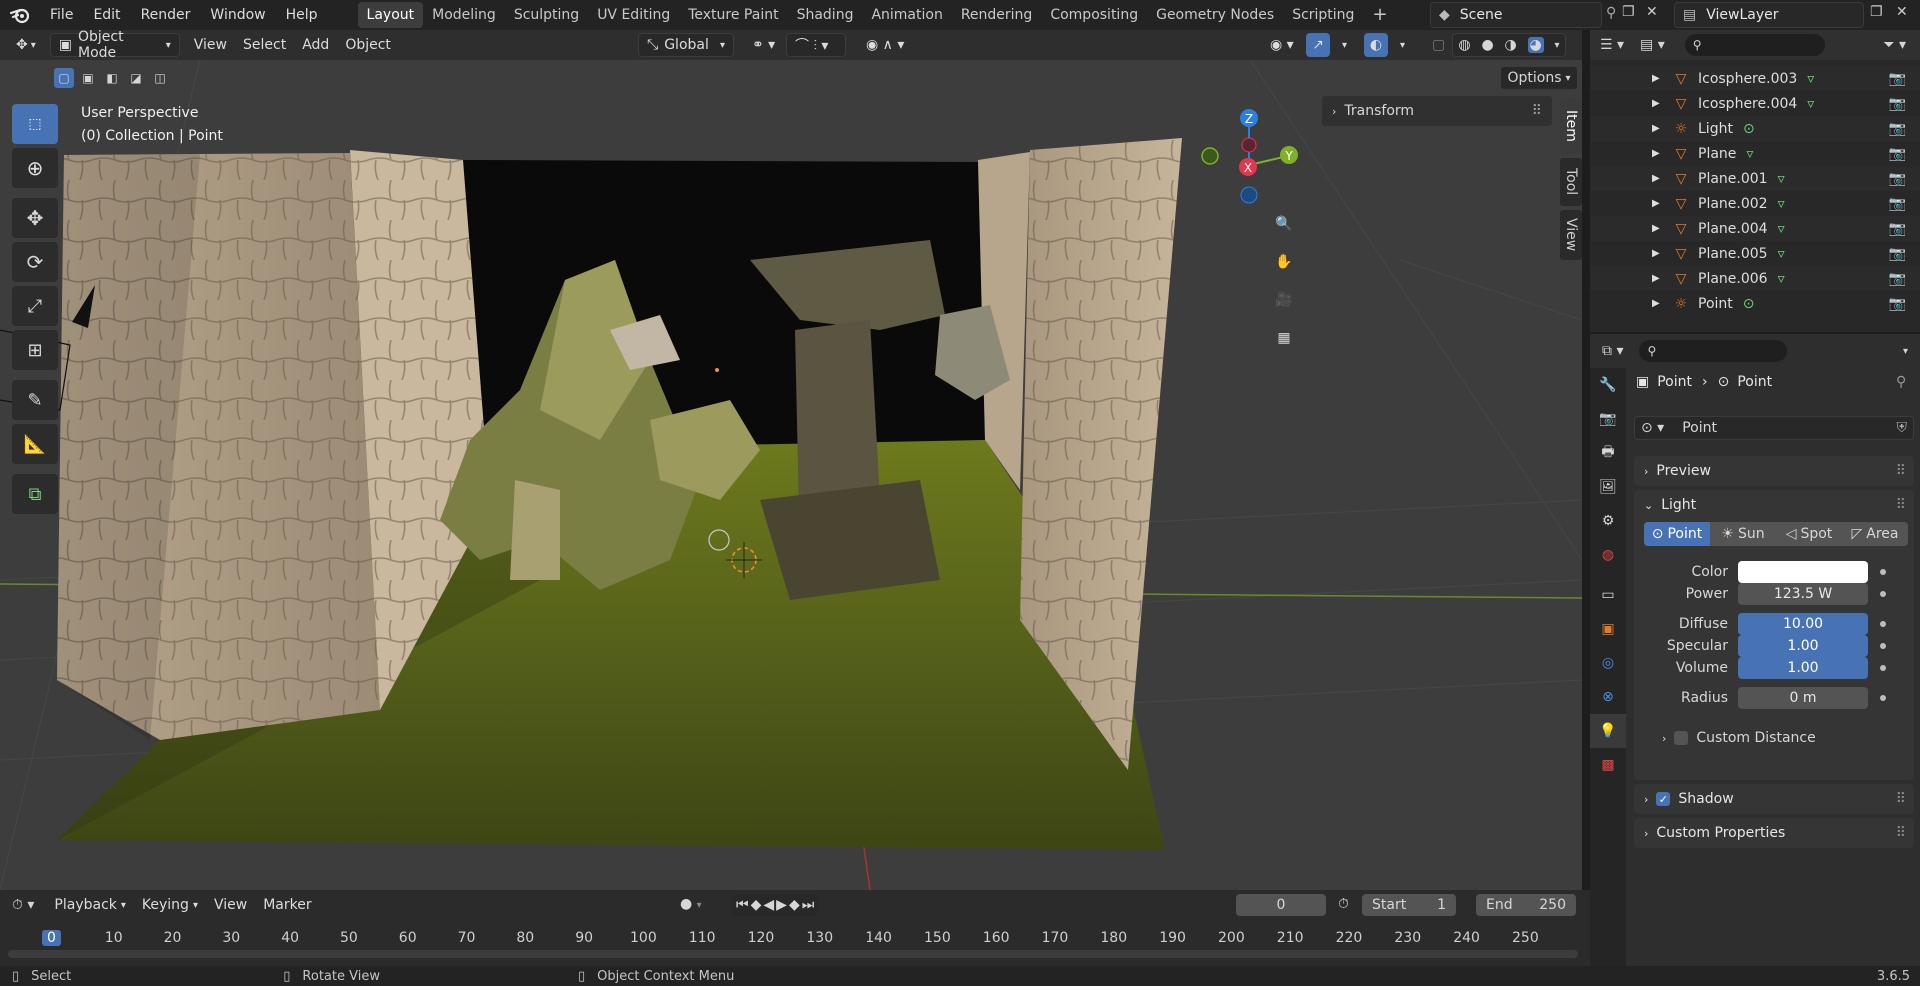 Image resolution: width=1920 pixels, height=986 pixels. Describe the element at coordinates (1755, 178) in the screenshot. I see `outliner-row: ▶ ▽ Plane.001 ▿ 📷` at that location.